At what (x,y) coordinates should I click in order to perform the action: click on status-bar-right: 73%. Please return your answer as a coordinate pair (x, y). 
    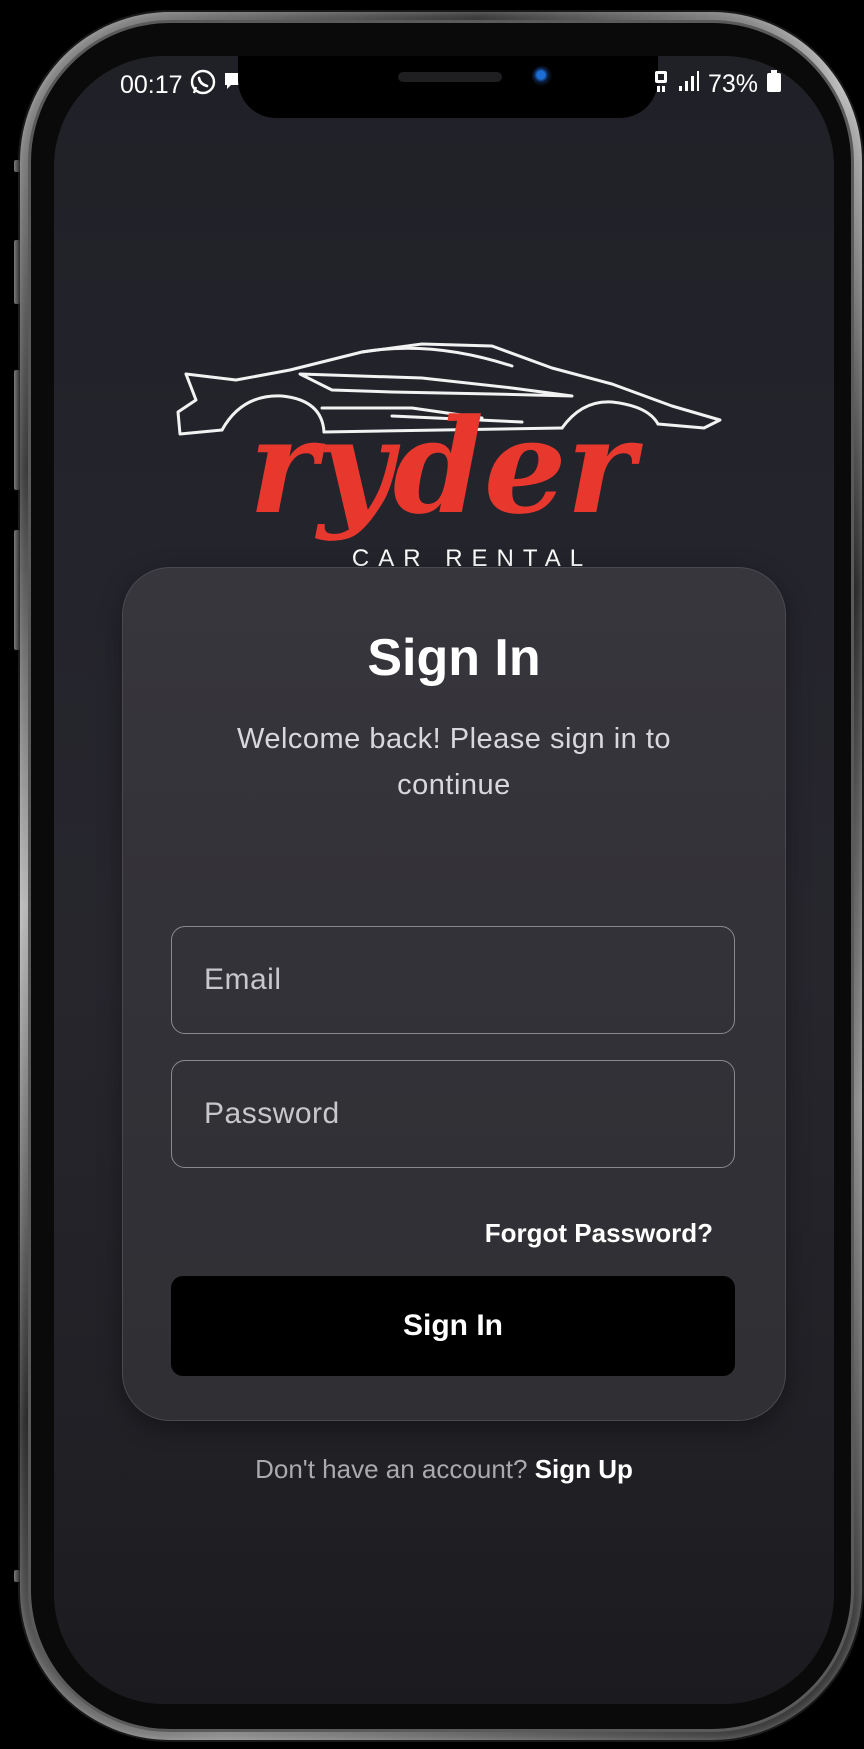
    Looking at the image, I should click on (718, 84).